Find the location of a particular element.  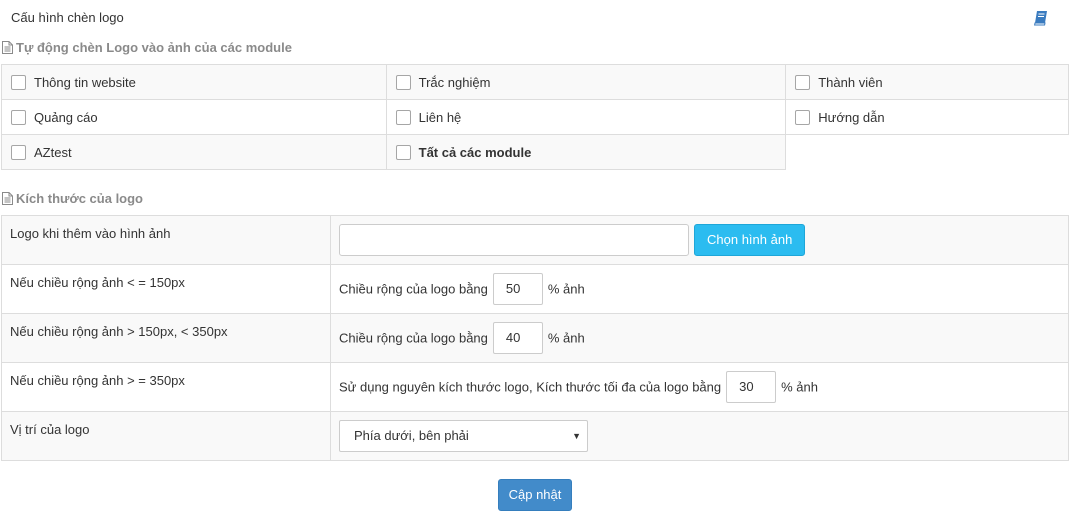

logo-image-row: Logo khi thêm vào hình ảnh Chọn hình ảnh is located at coordinates (535, 240).